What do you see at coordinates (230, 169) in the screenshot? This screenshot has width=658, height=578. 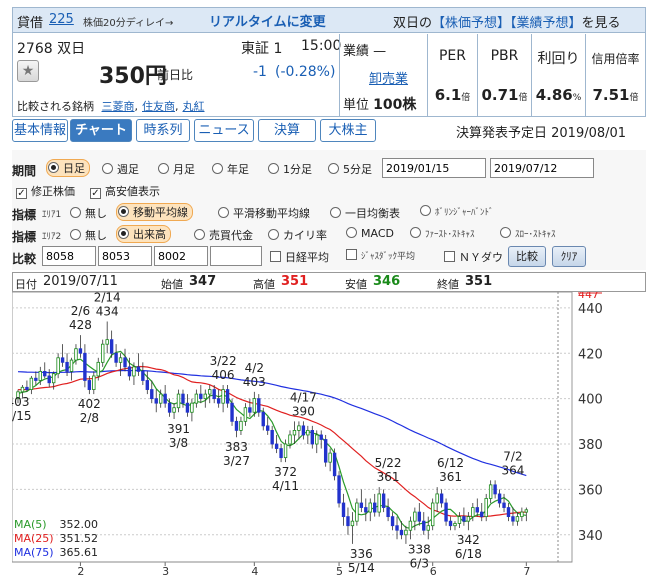 I see `period-option-yearly: 年足` at bounding box center [230, 169].